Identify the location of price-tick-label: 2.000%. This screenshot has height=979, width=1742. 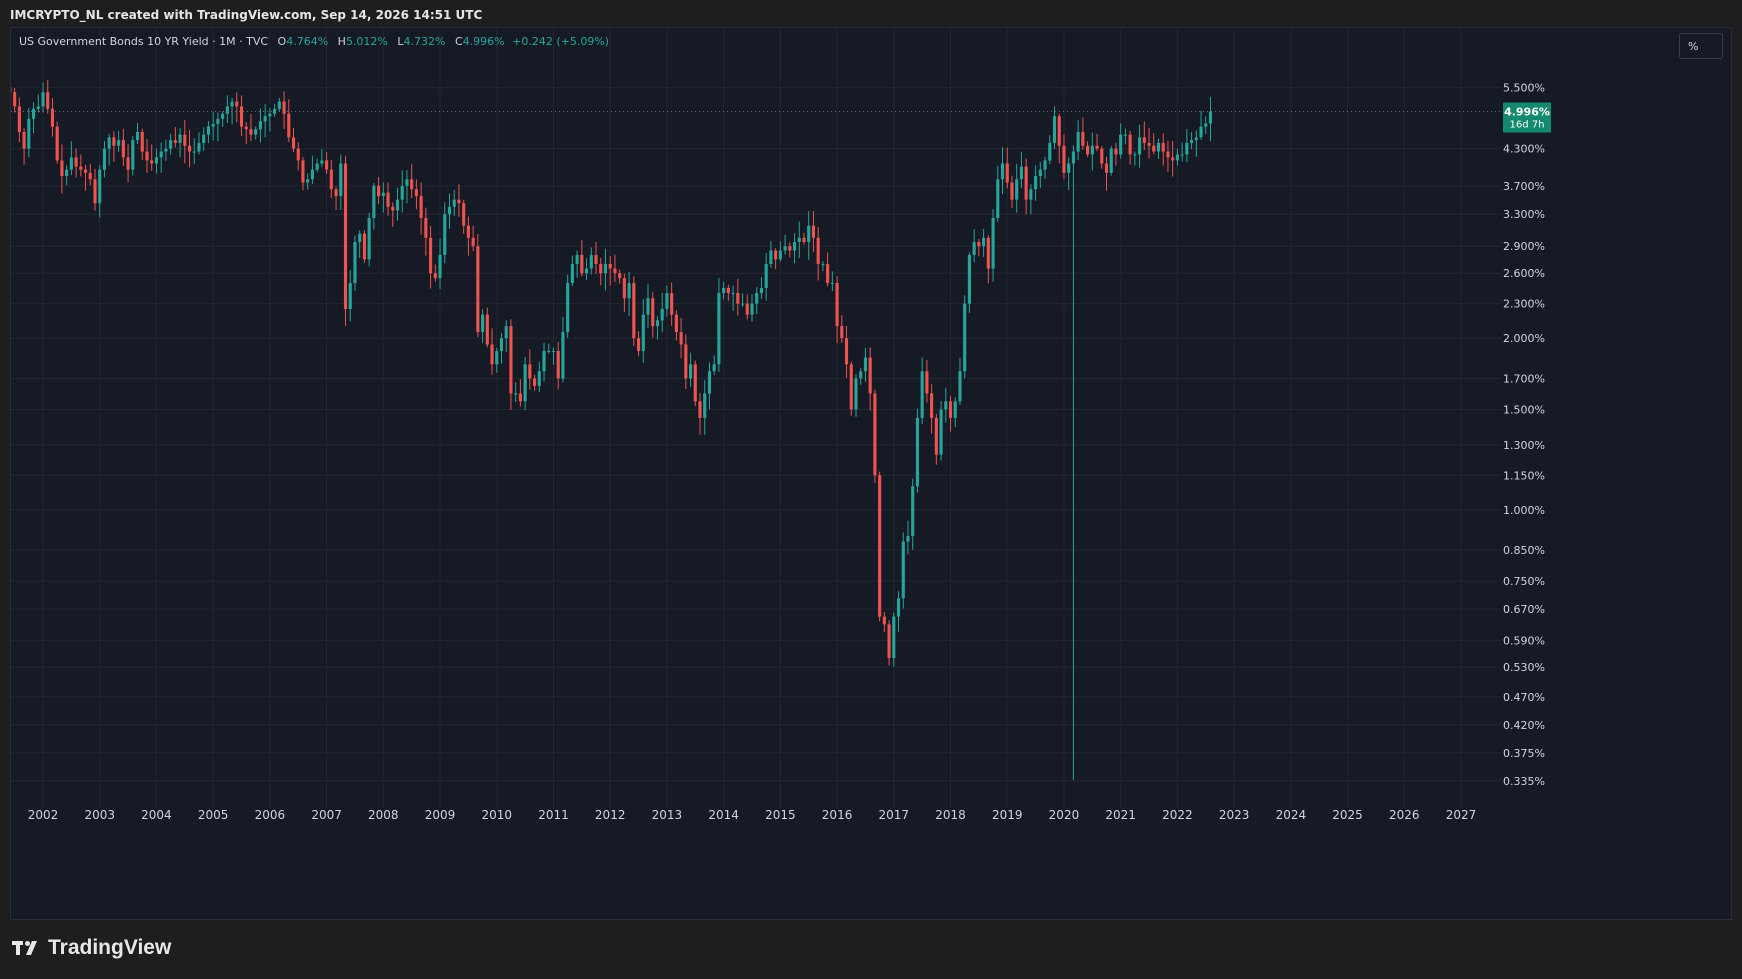
(1524, 338).